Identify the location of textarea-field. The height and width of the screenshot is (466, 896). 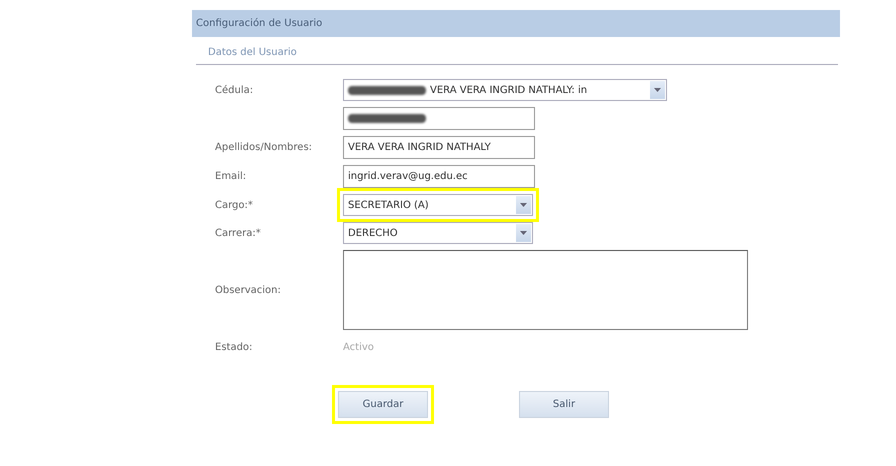
(545, 290).